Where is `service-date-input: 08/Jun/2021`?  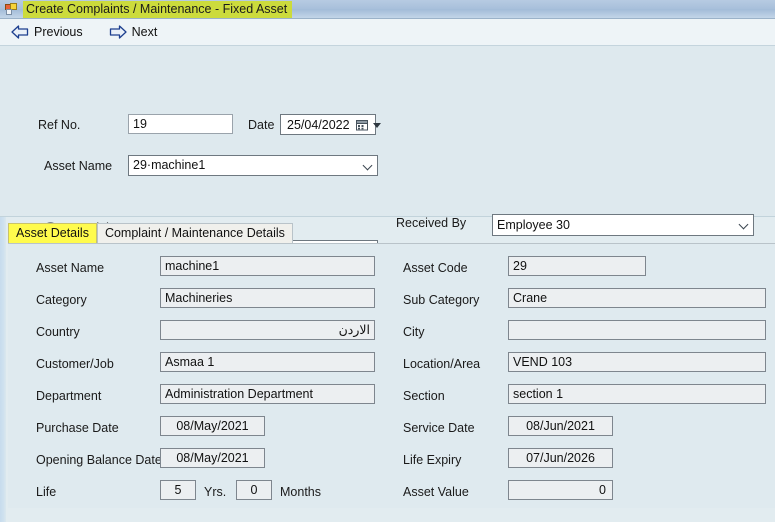 service-date-input: 08/Jun/2021 is located at coordinates (560, 426).